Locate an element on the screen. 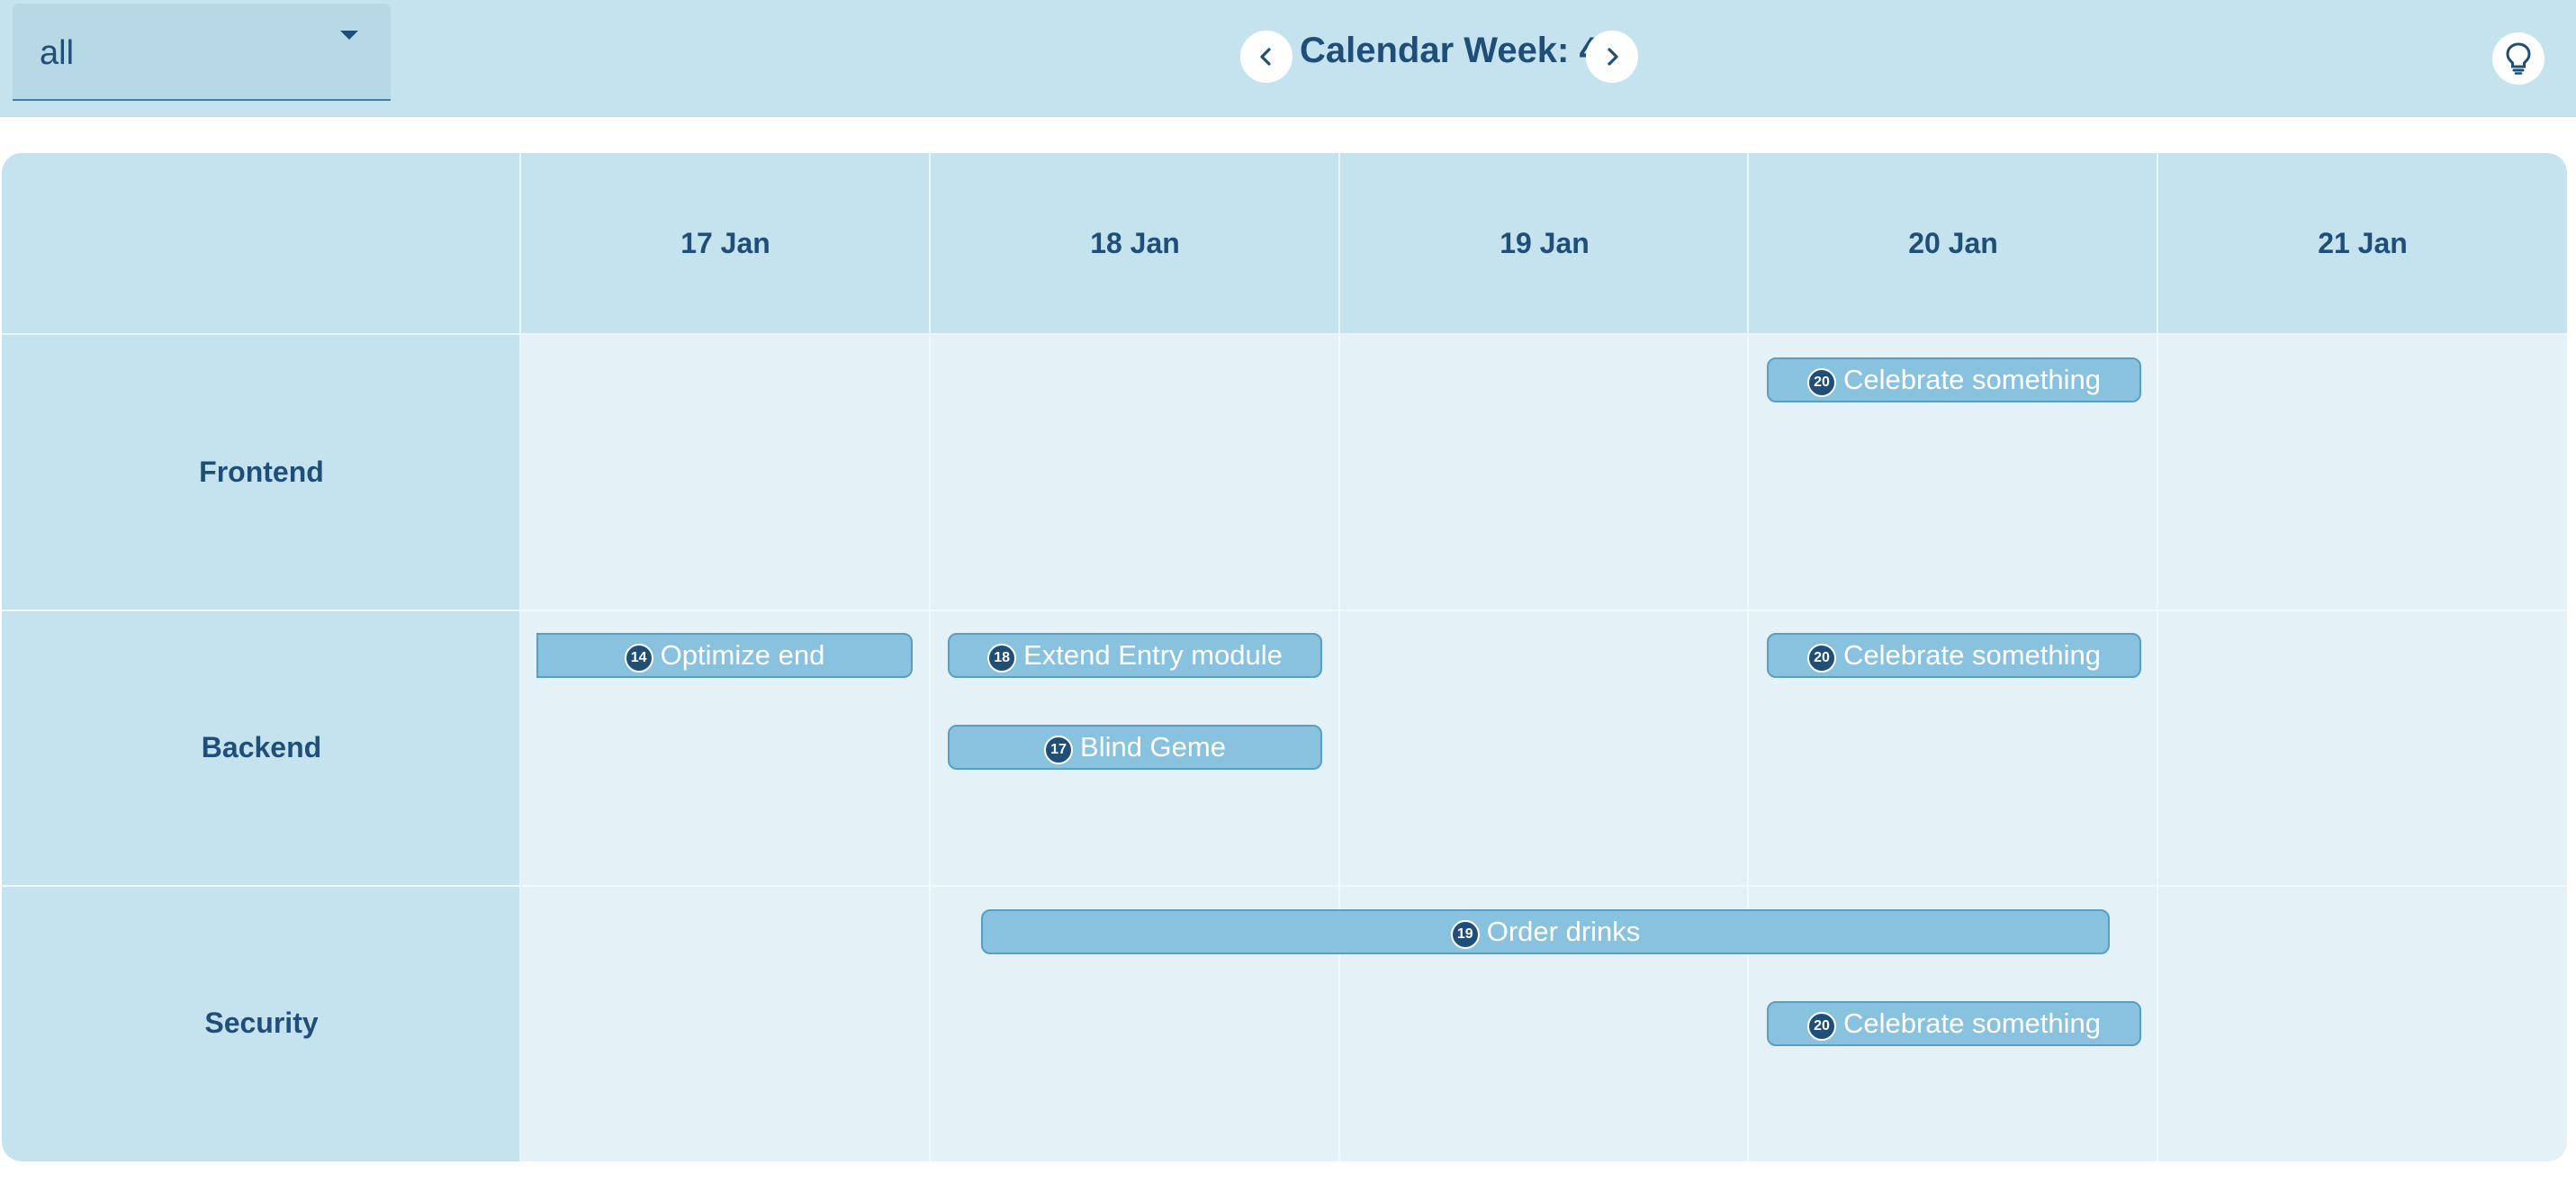 The image size is (2576, 1183). day-header: 18 Jan is located at coordinates (1135, 243).